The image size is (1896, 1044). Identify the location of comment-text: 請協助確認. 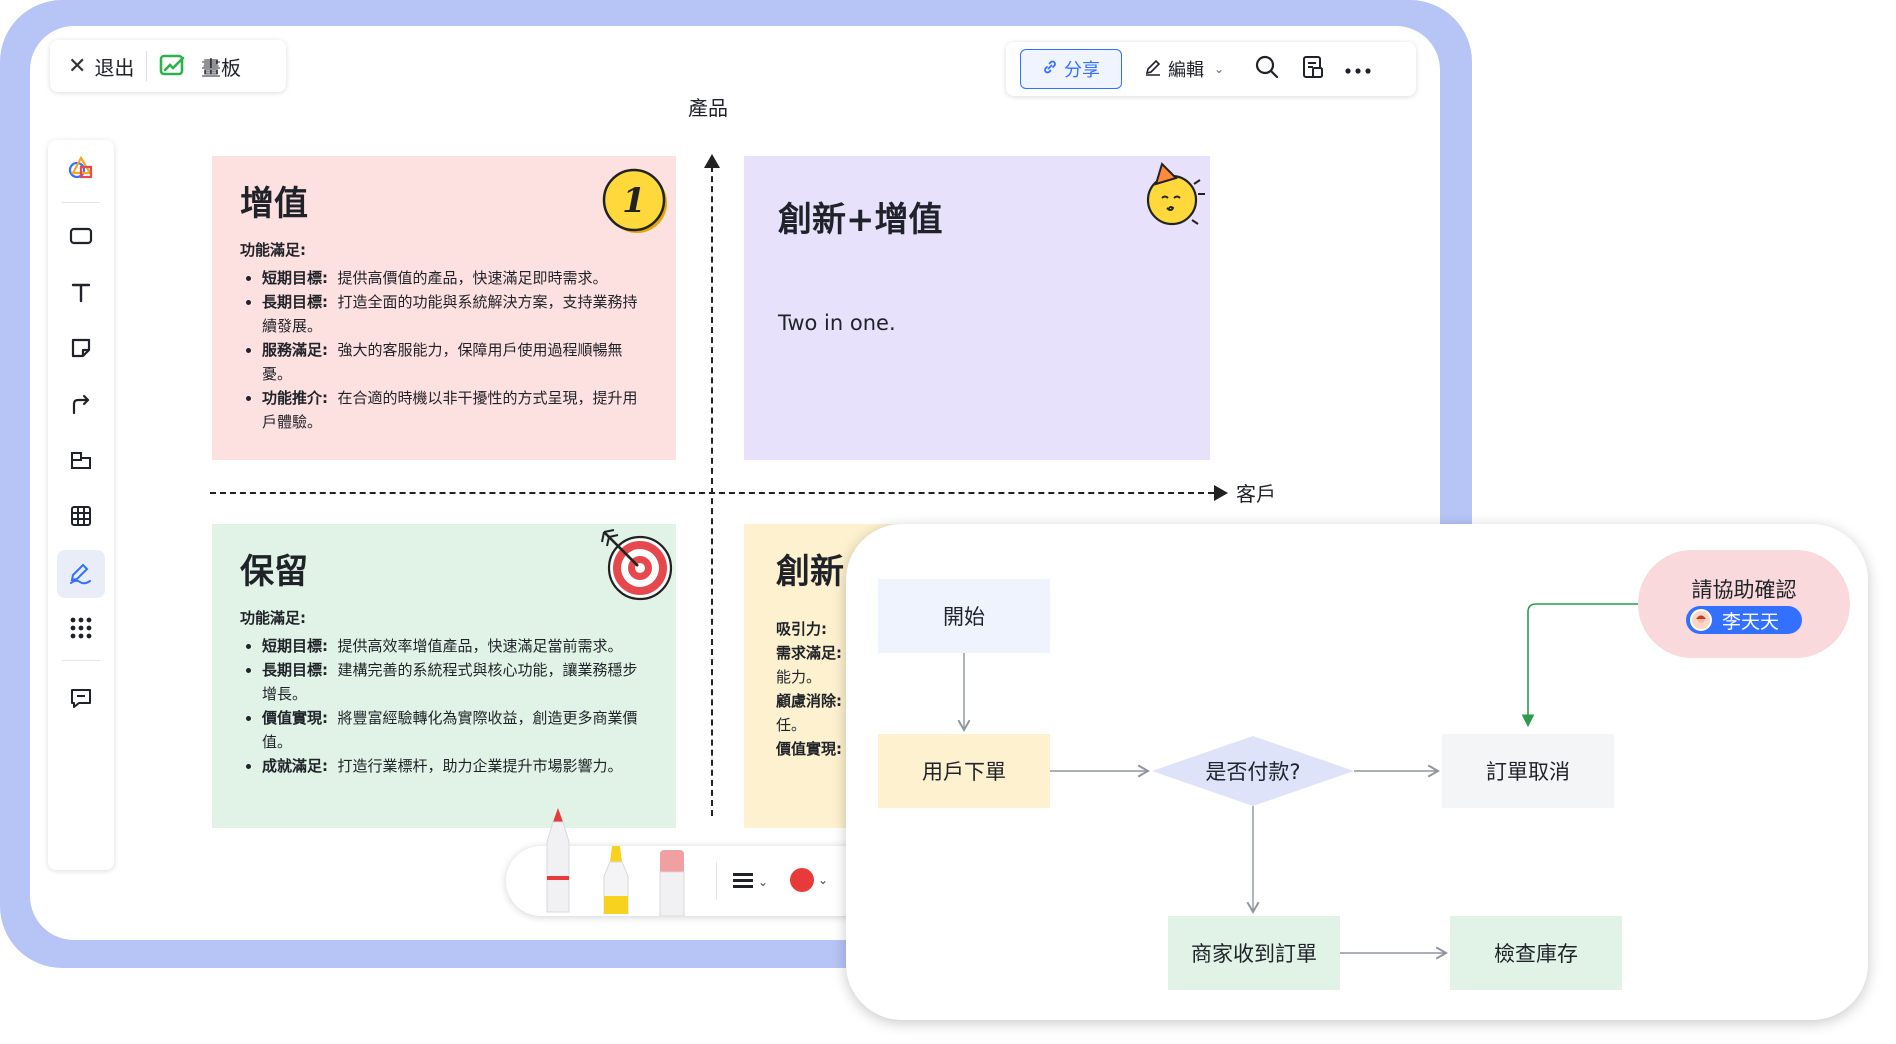
(1744, 590).